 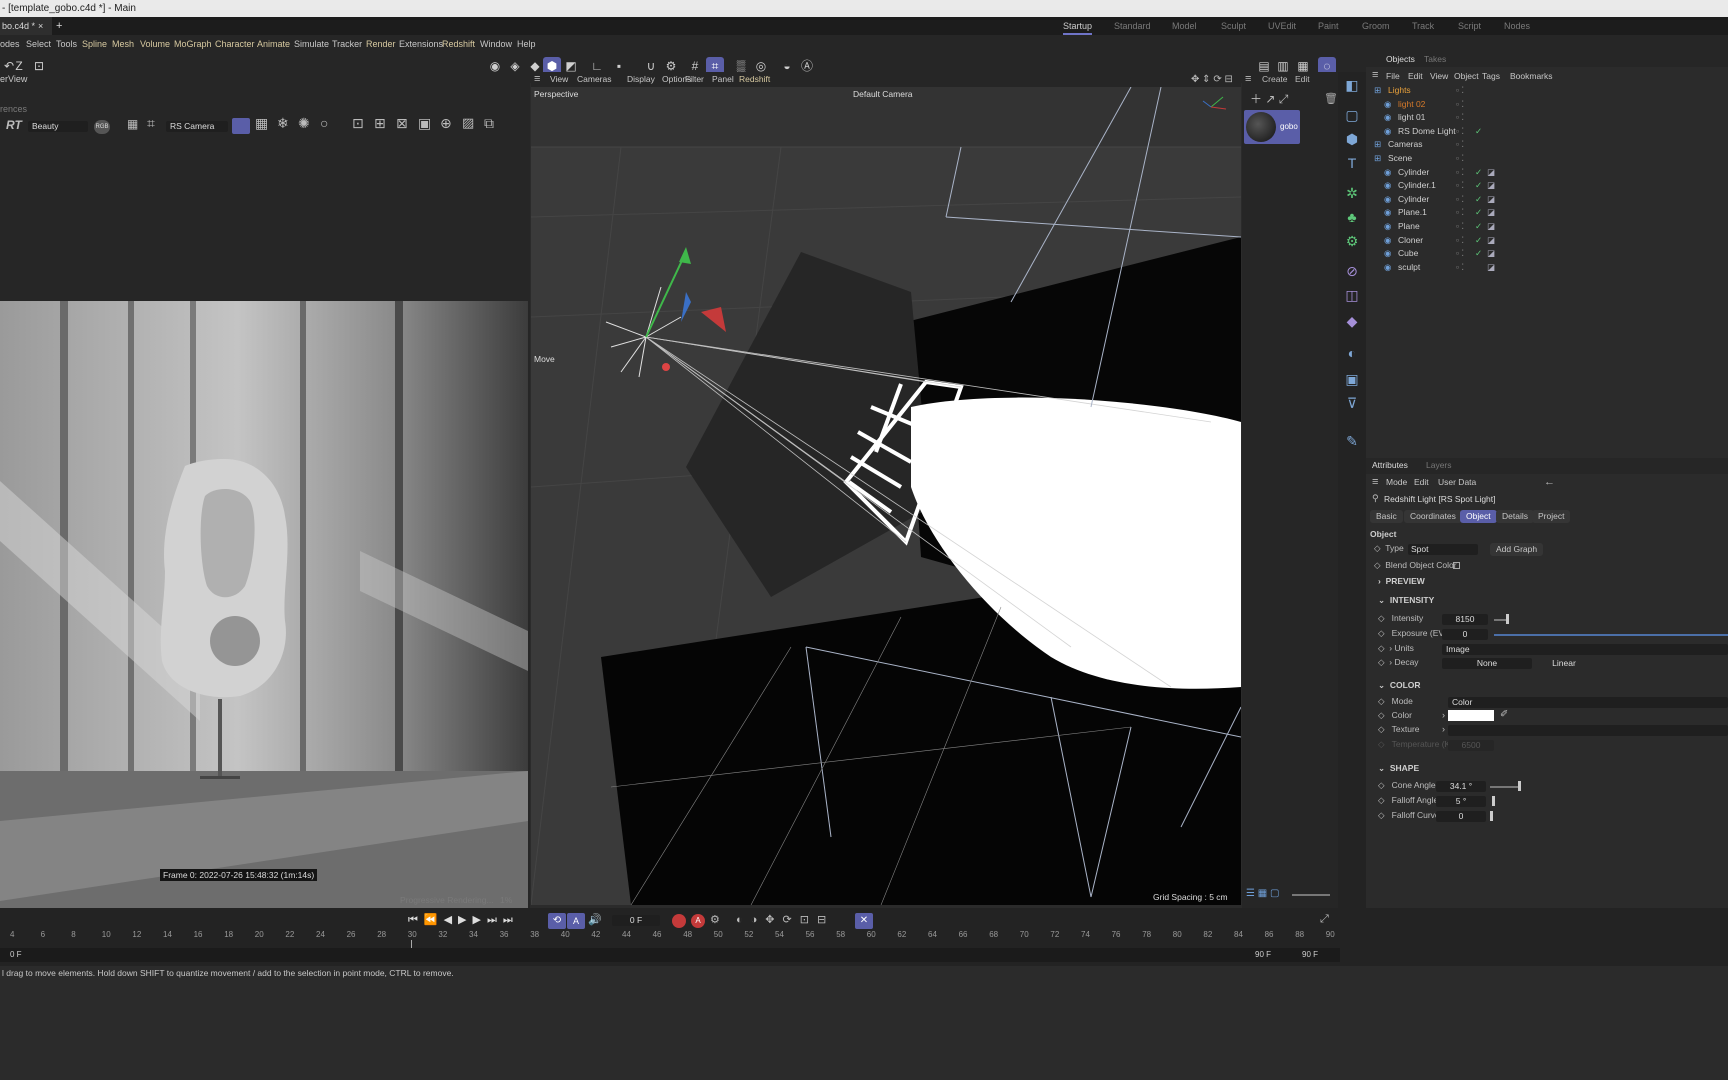 I want to click on object-name: Cylinder, so click(x=1413, y=173).